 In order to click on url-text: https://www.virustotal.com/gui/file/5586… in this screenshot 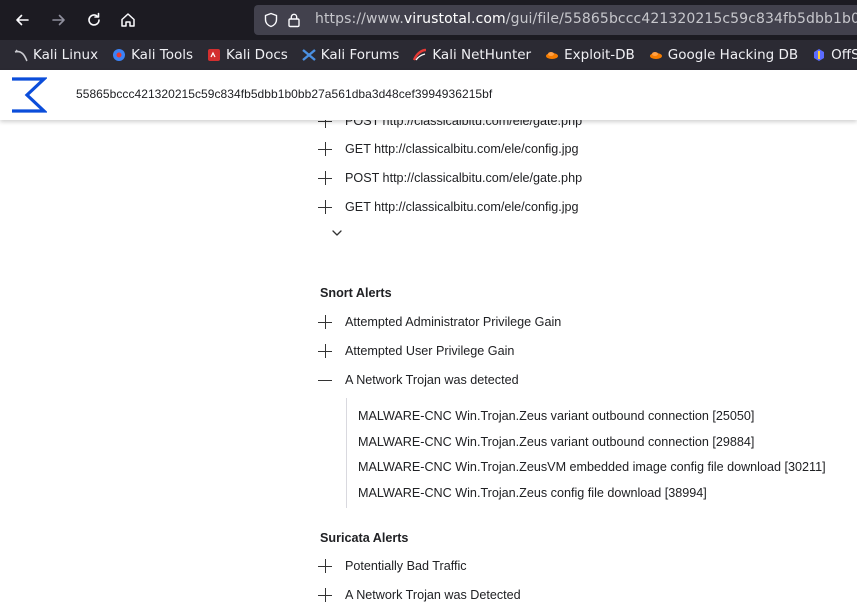, I will do `click(586, 19)`.